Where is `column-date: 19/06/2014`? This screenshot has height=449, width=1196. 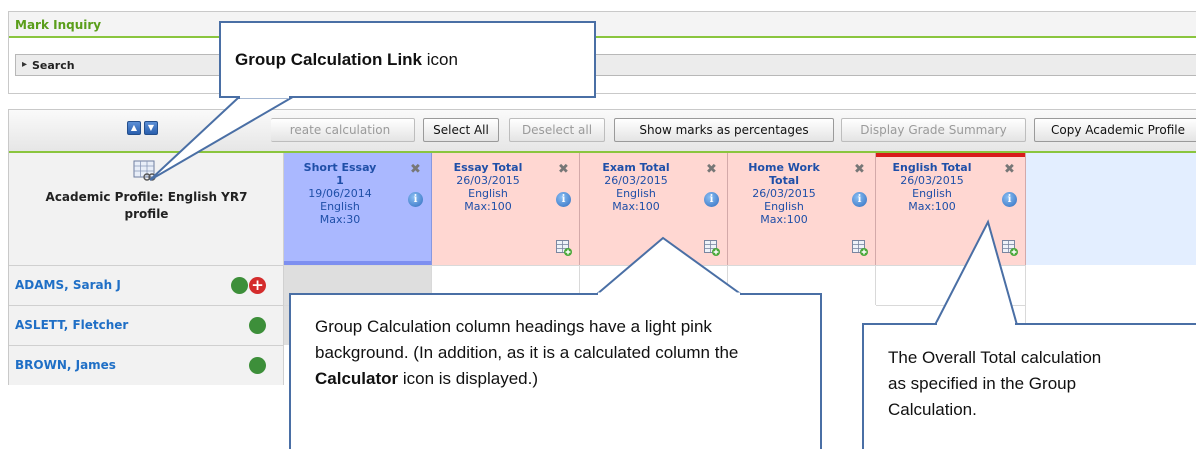
column-date: 19/06/2014 is located at coordinates (340, 193).